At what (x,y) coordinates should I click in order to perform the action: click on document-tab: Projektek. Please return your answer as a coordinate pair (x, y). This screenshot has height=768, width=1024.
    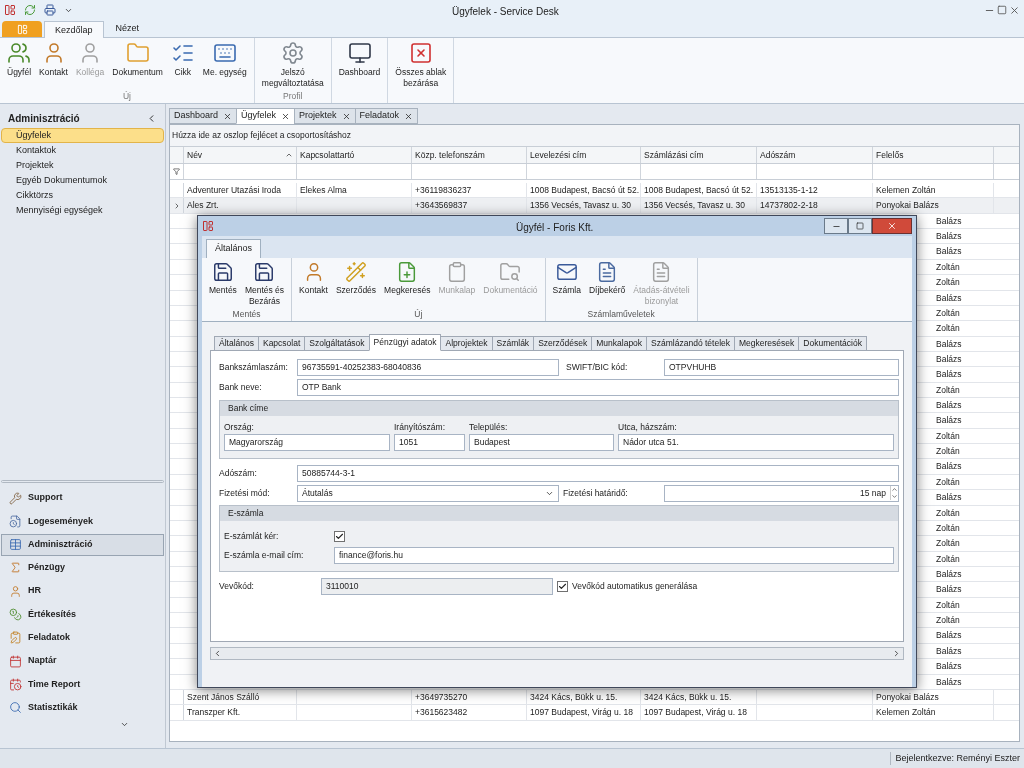
    Looking at the image, I should click on (325, 116).